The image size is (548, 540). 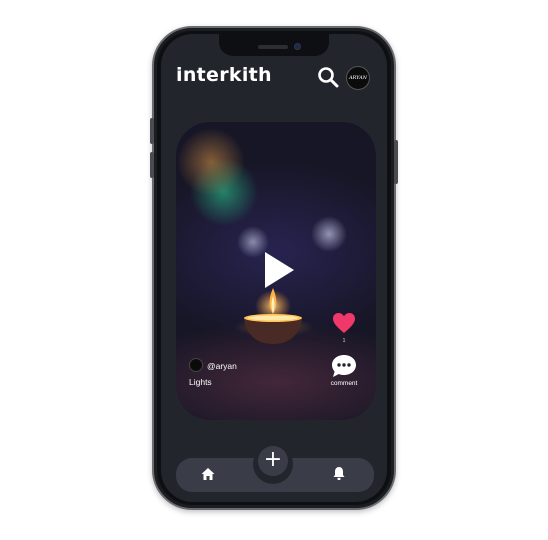 I want to click on speaker, so click(x=273, y=47).